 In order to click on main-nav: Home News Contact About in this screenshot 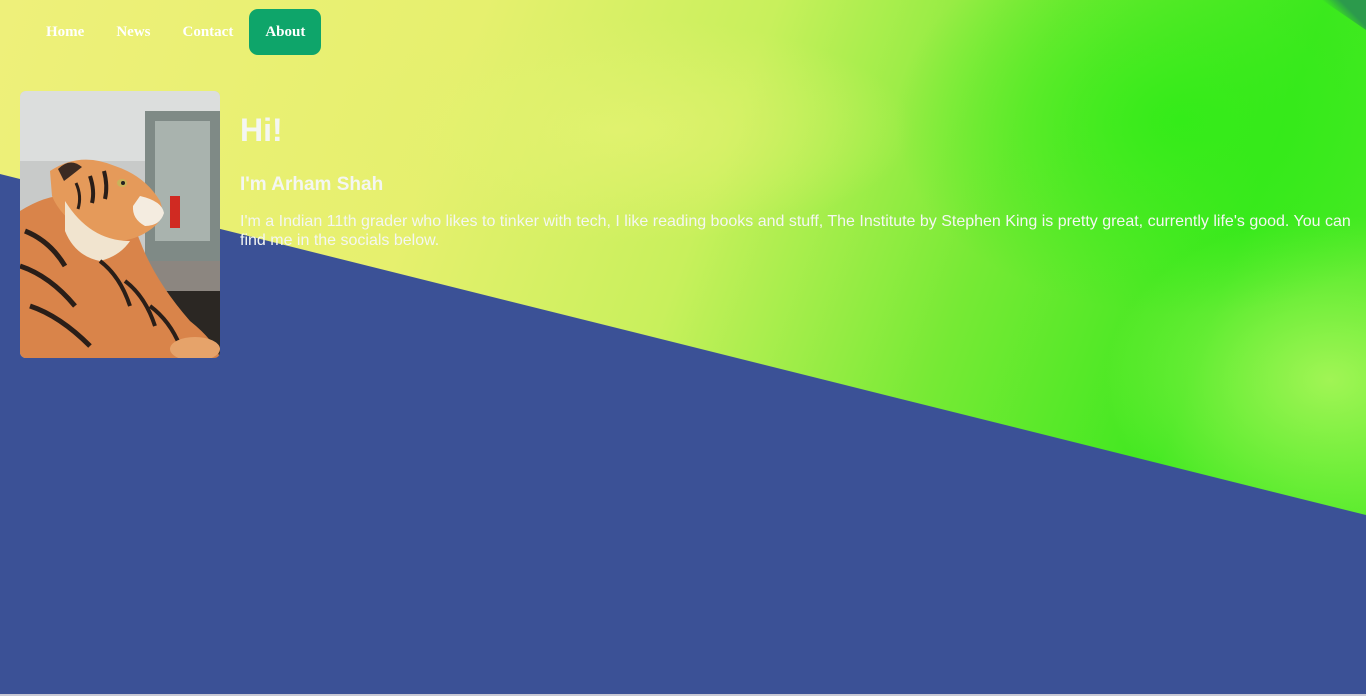, I will do `click(176, 32)`.